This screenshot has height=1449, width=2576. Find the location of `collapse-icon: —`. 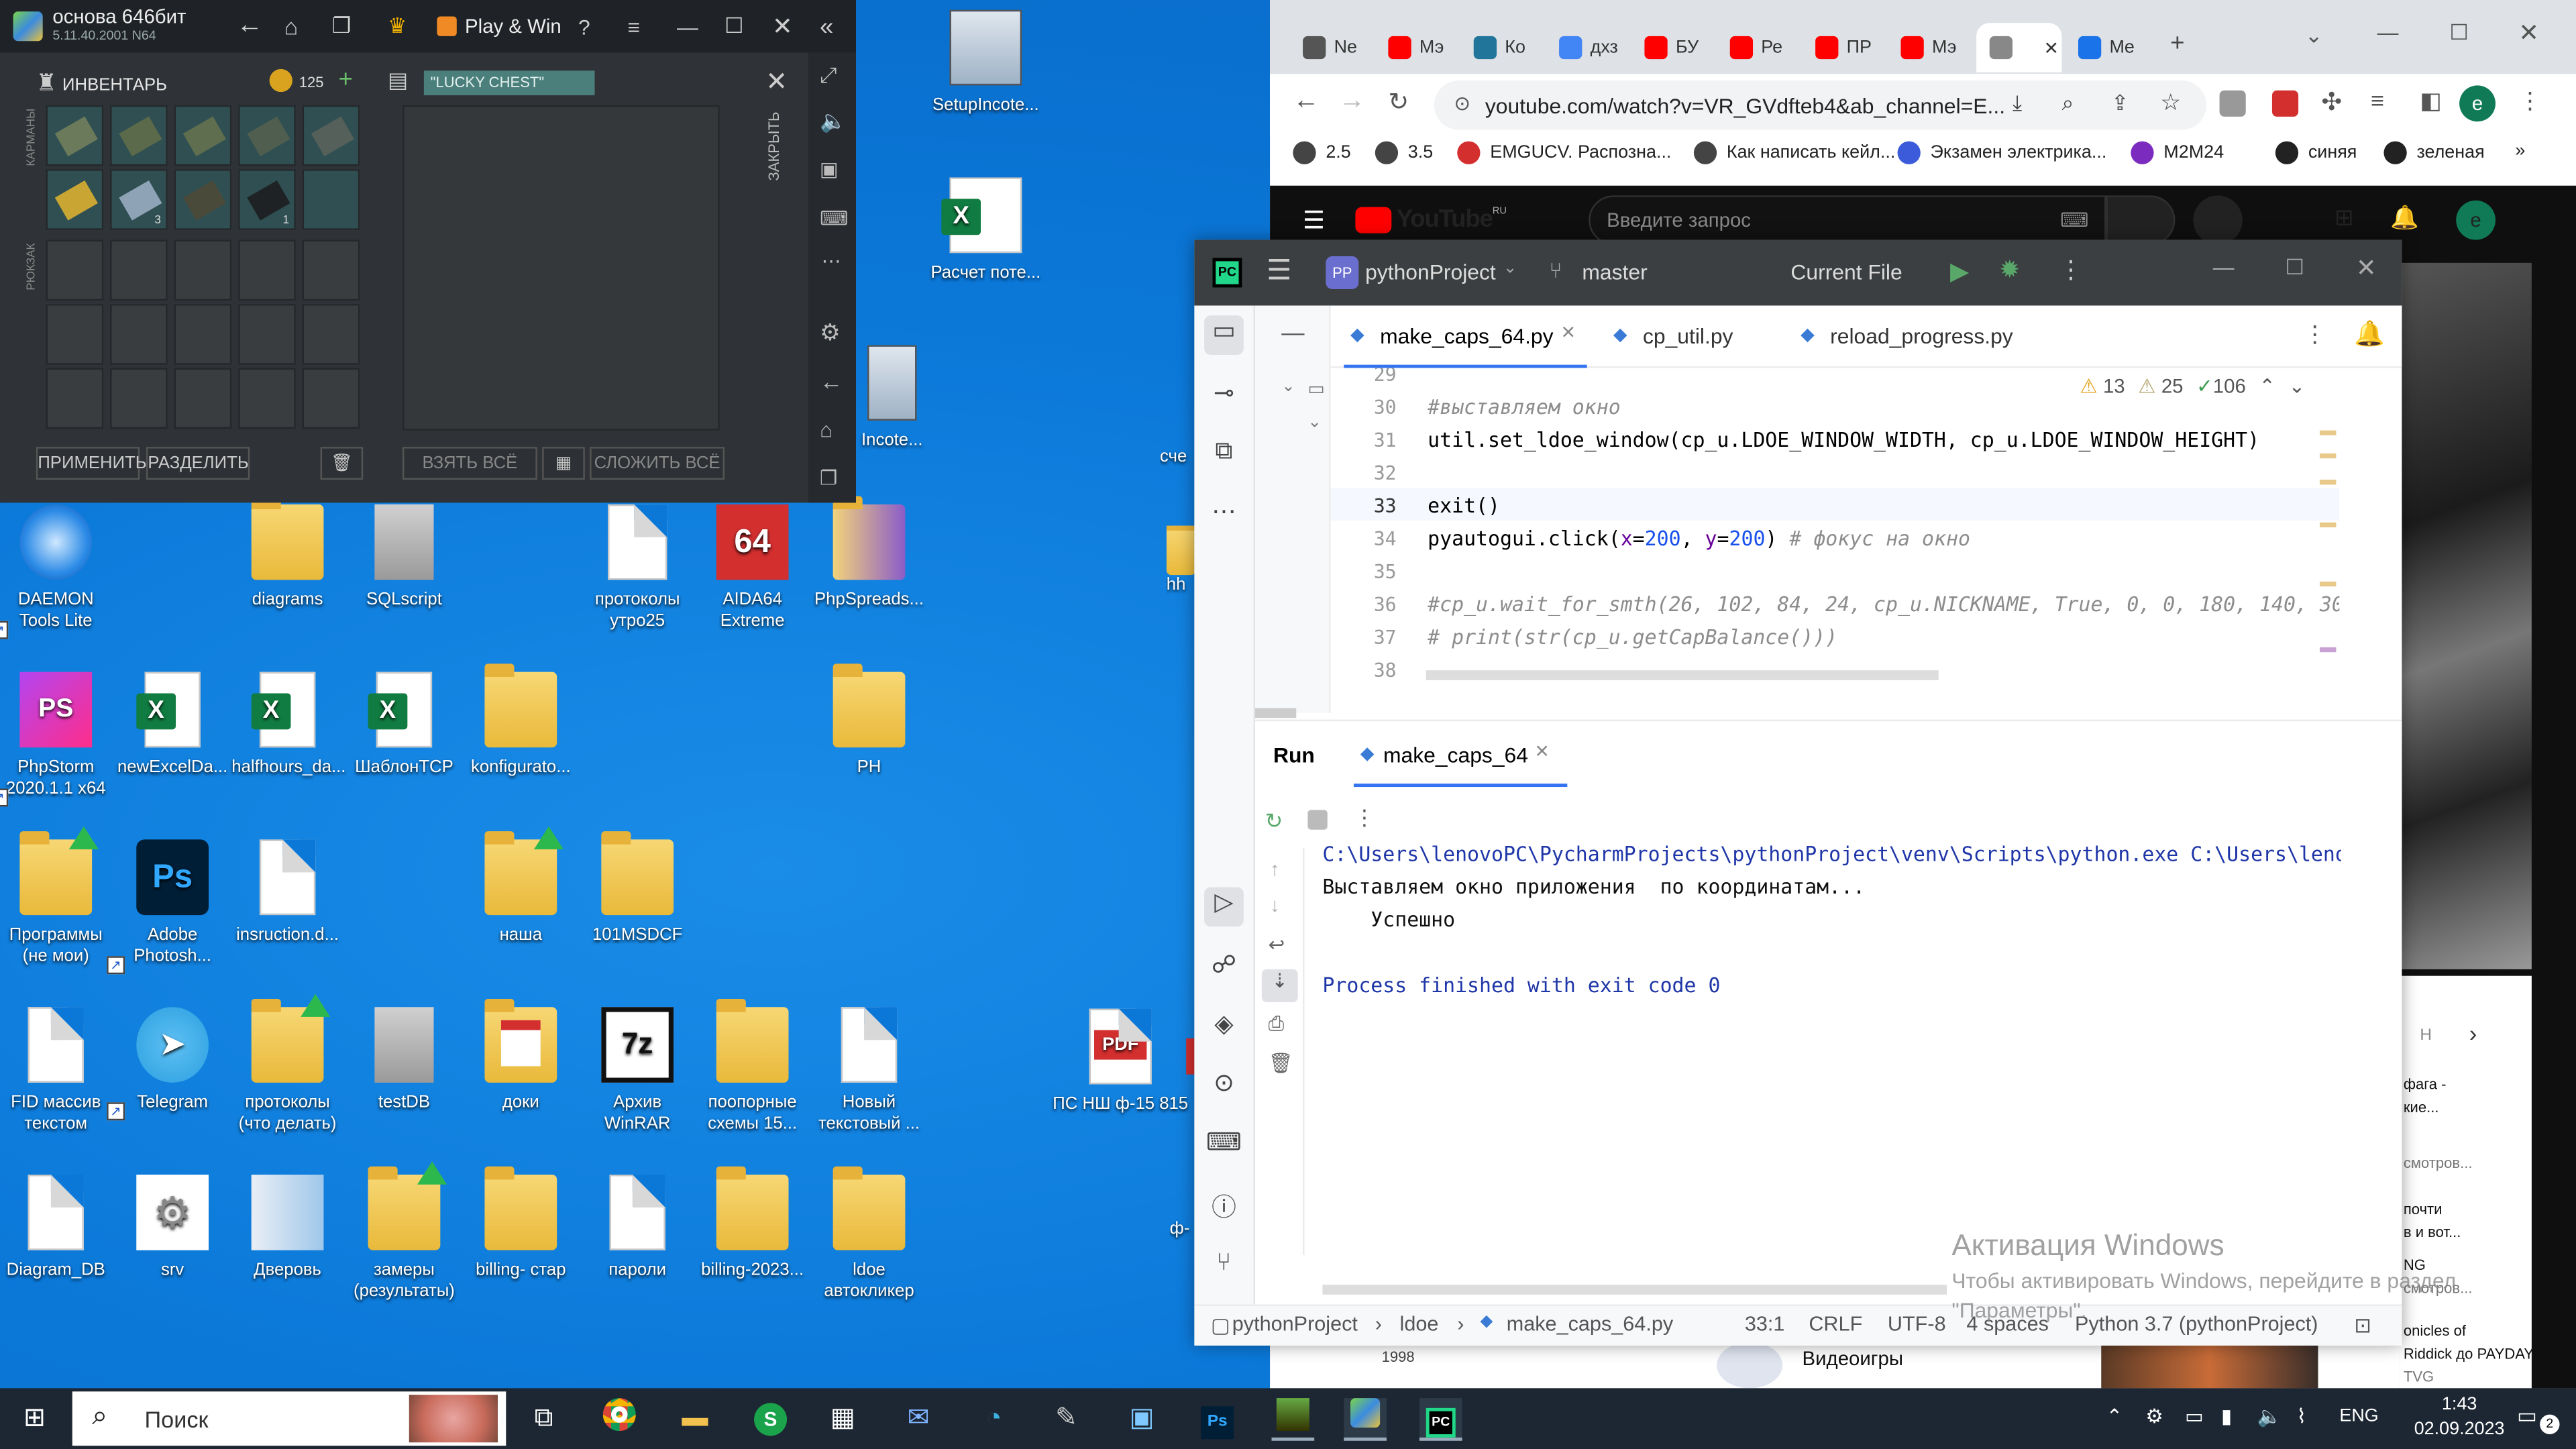

collapse-icon: — is located at coordinates (1292, 332).